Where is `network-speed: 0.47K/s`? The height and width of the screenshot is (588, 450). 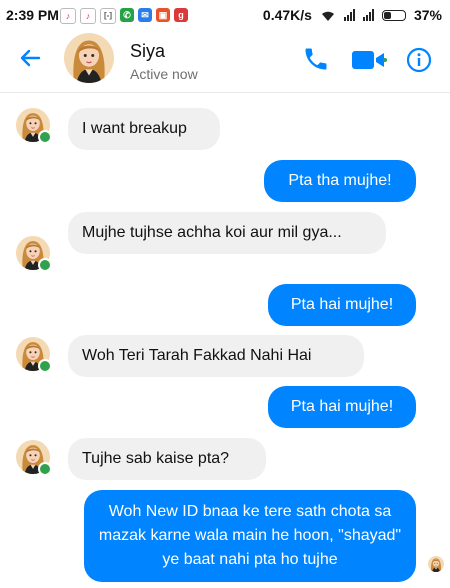 network-speed: 0.47K/s is located at coordinates (287, 15).